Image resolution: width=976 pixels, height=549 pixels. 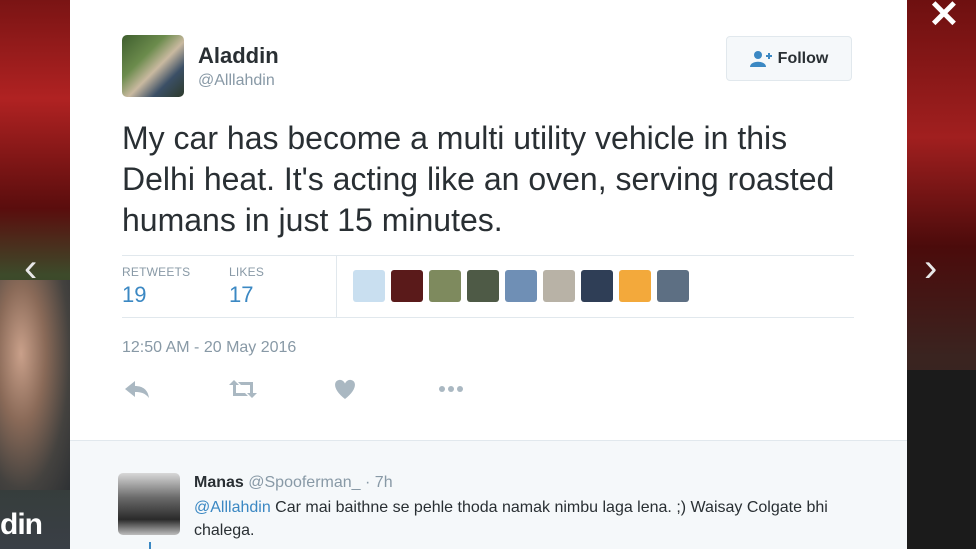 What do you see at coordinates (137, 389) in the screenshot?
I see `reply-icon` at bounding box center [137, 389].